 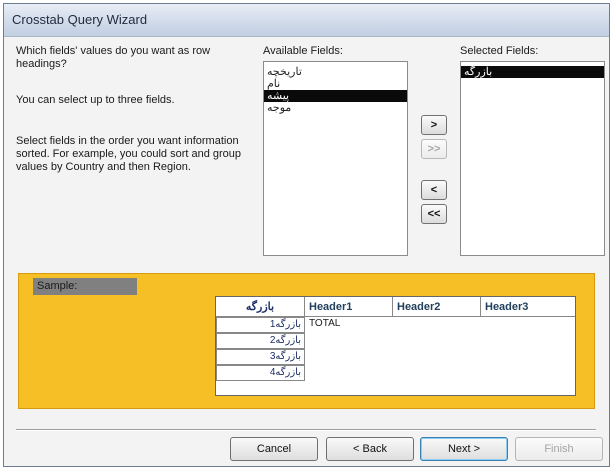 What do you see at coordinates (260, 373) in the screenshot?
I see `sample-row-heading: بازرگه4` at bounding box center [260, 373].